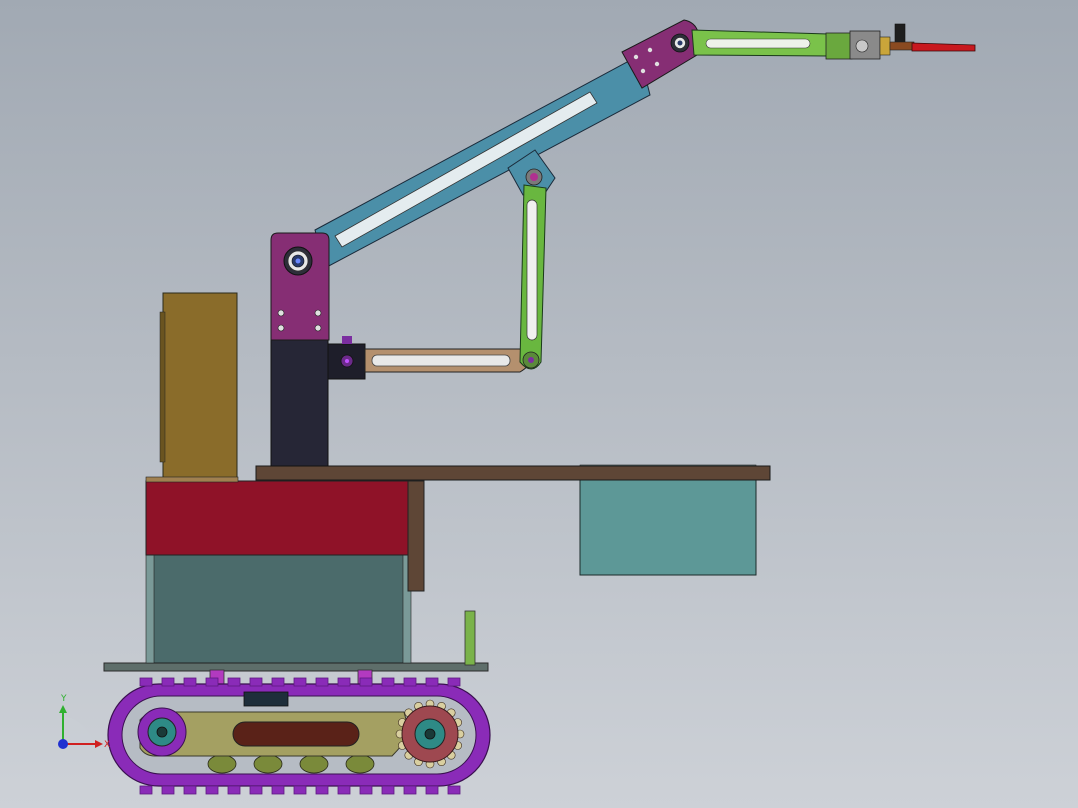 The height and width of the screenshot is (808, 1078). Describe the element at coordinates (162, 732) in the screenshot. I see `rear-idler-wheel` at that location.